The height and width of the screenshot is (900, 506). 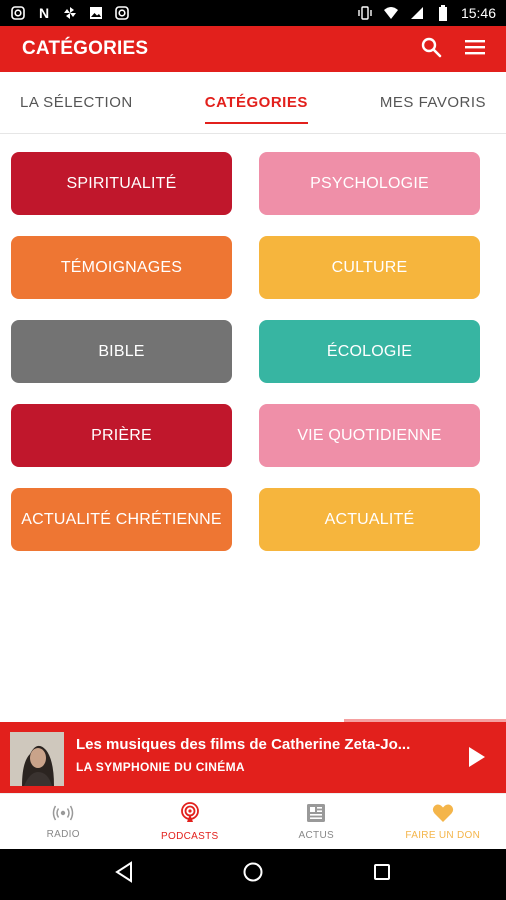 I want to click on status-time: 15:46, so click(x=478, y=13).